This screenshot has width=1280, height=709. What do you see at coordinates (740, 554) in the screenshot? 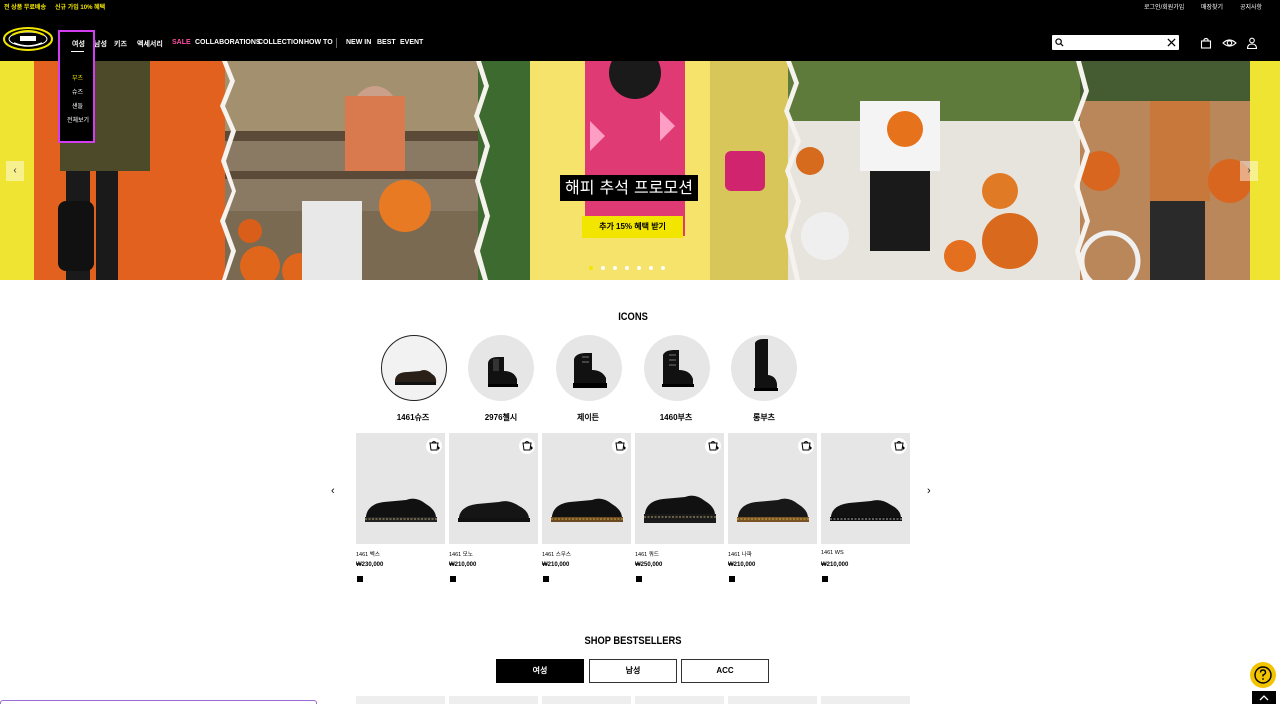
I see `product-name: 1461 나파` at bounding box center [740, 554].